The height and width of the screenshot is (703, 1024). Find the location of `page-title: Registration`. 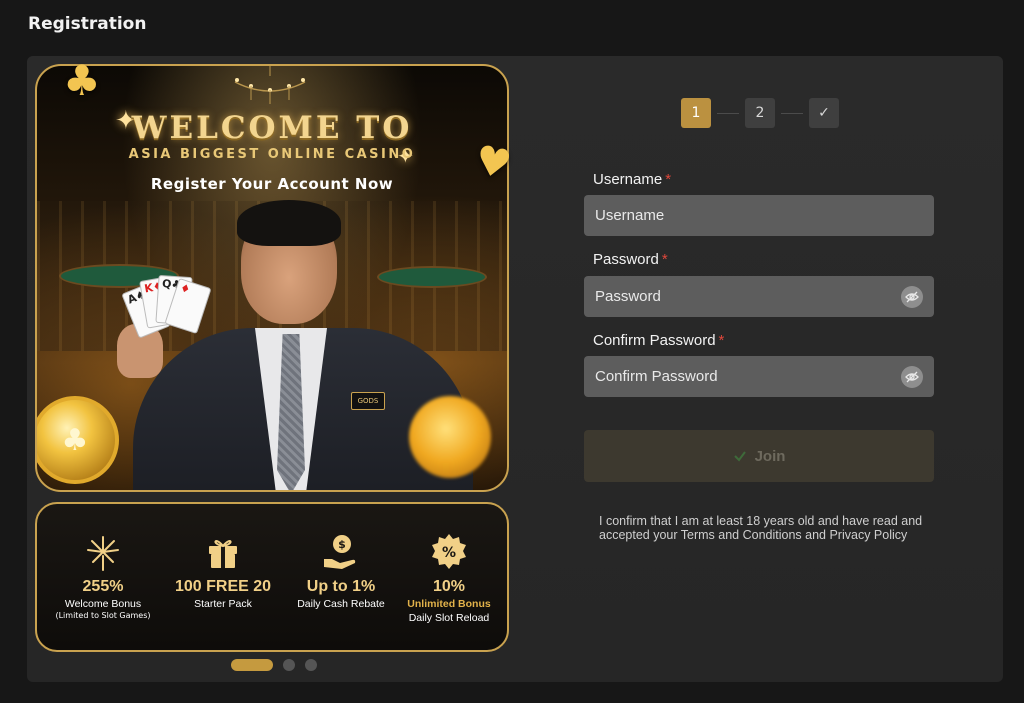

page-title: Registration is located at coordinates (87, 24).